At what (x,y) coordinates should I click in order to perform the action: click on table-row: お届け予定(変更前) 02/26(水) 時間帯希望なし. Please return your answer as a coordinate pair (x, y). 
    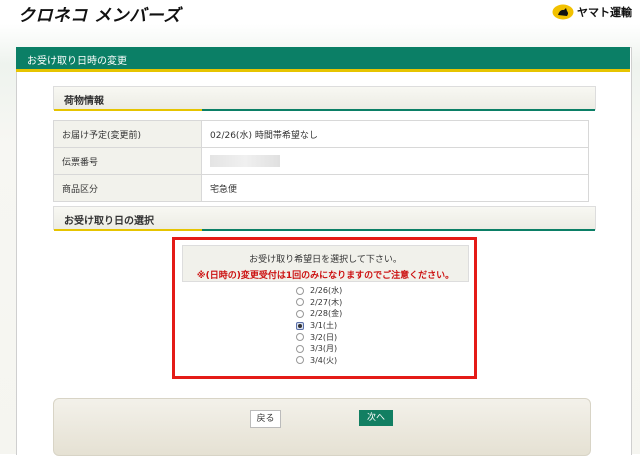
    Looking at the image, I should click on (321, 134).